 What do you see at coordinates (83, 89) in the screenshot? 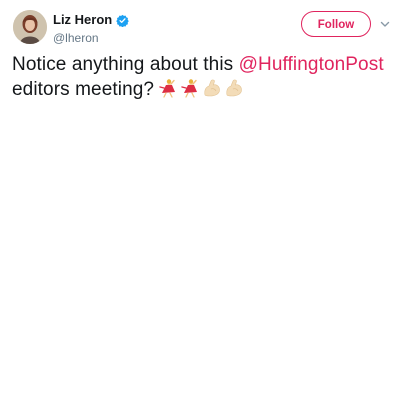
I see `tweet-text-end: editors meeting?` at bounding box center [83, 89].